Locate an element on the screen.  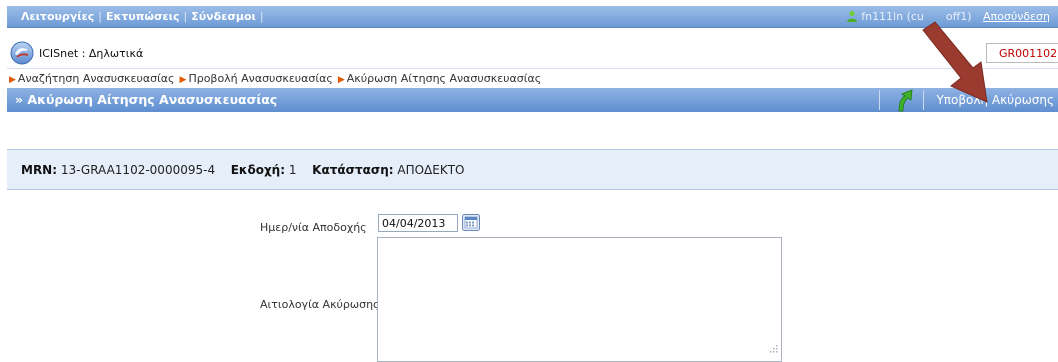
version-value: 1 is located at coordinates (292, 170).